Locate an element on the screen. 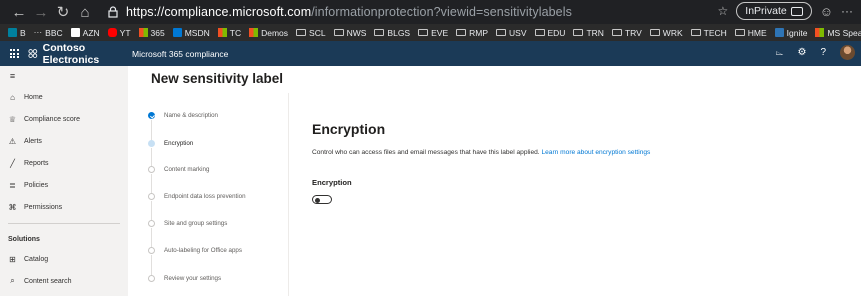 Image resolution: width=861 pixels, height=296 pixels. step-label: Encryption is located at coordinates (179, 143).